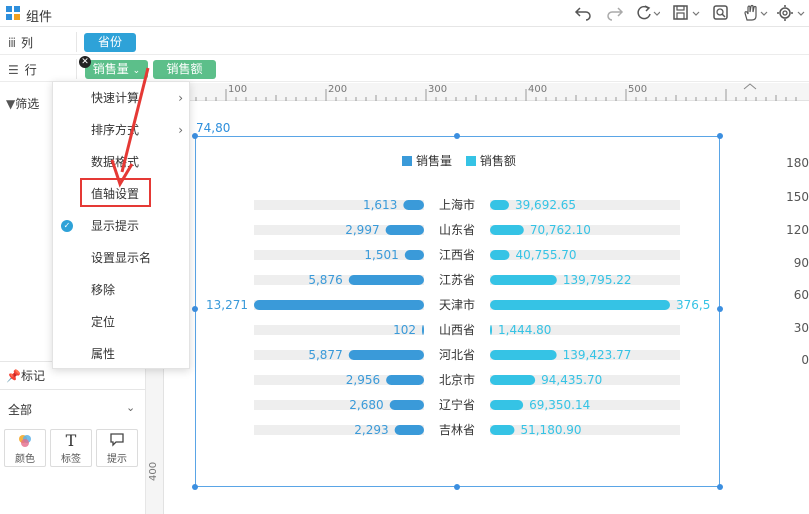 This screenshot has height=514, width=809. What do you see at coordinates (117, 459) in the screenshot?
I see `tooltip-button-label: 提示` at bounding box center [117, 459].